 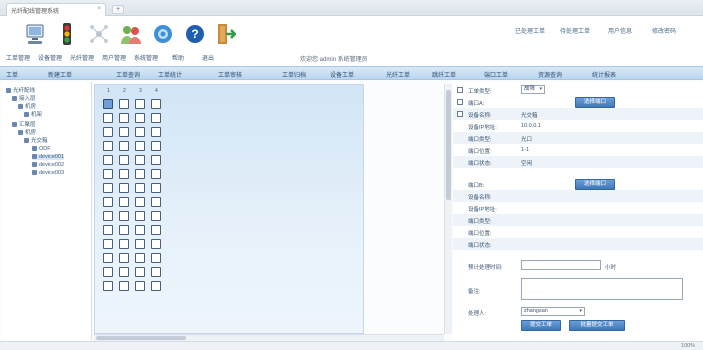 I want to click on menu-item: 端口工单, so click(x=496, y=74).